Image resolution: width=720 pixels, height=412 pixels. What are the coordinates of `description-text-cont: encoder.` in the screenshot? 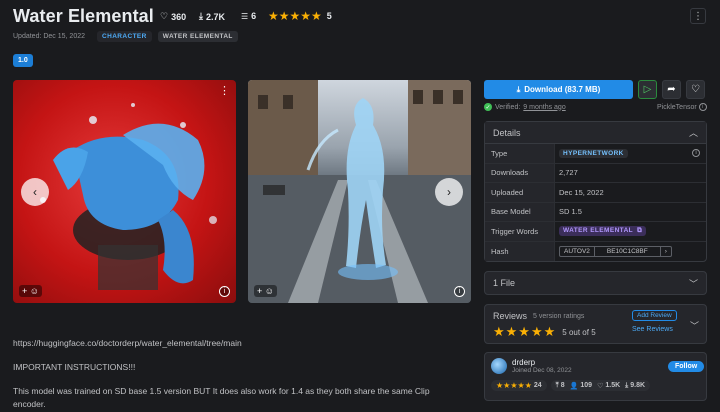 It's located at (29, 404).